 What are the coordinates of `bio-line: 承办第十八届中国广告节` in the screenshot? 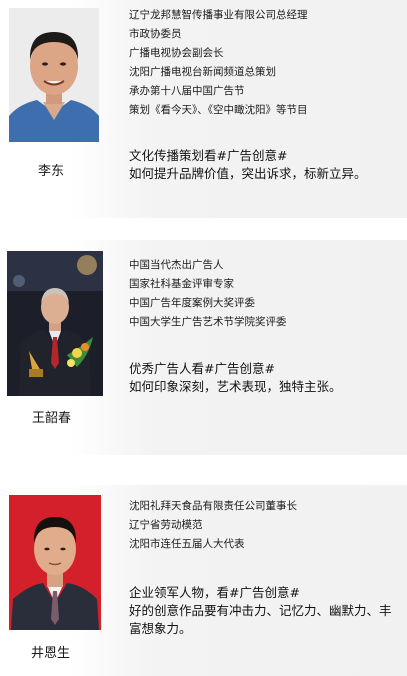 It's located at (187, 91).